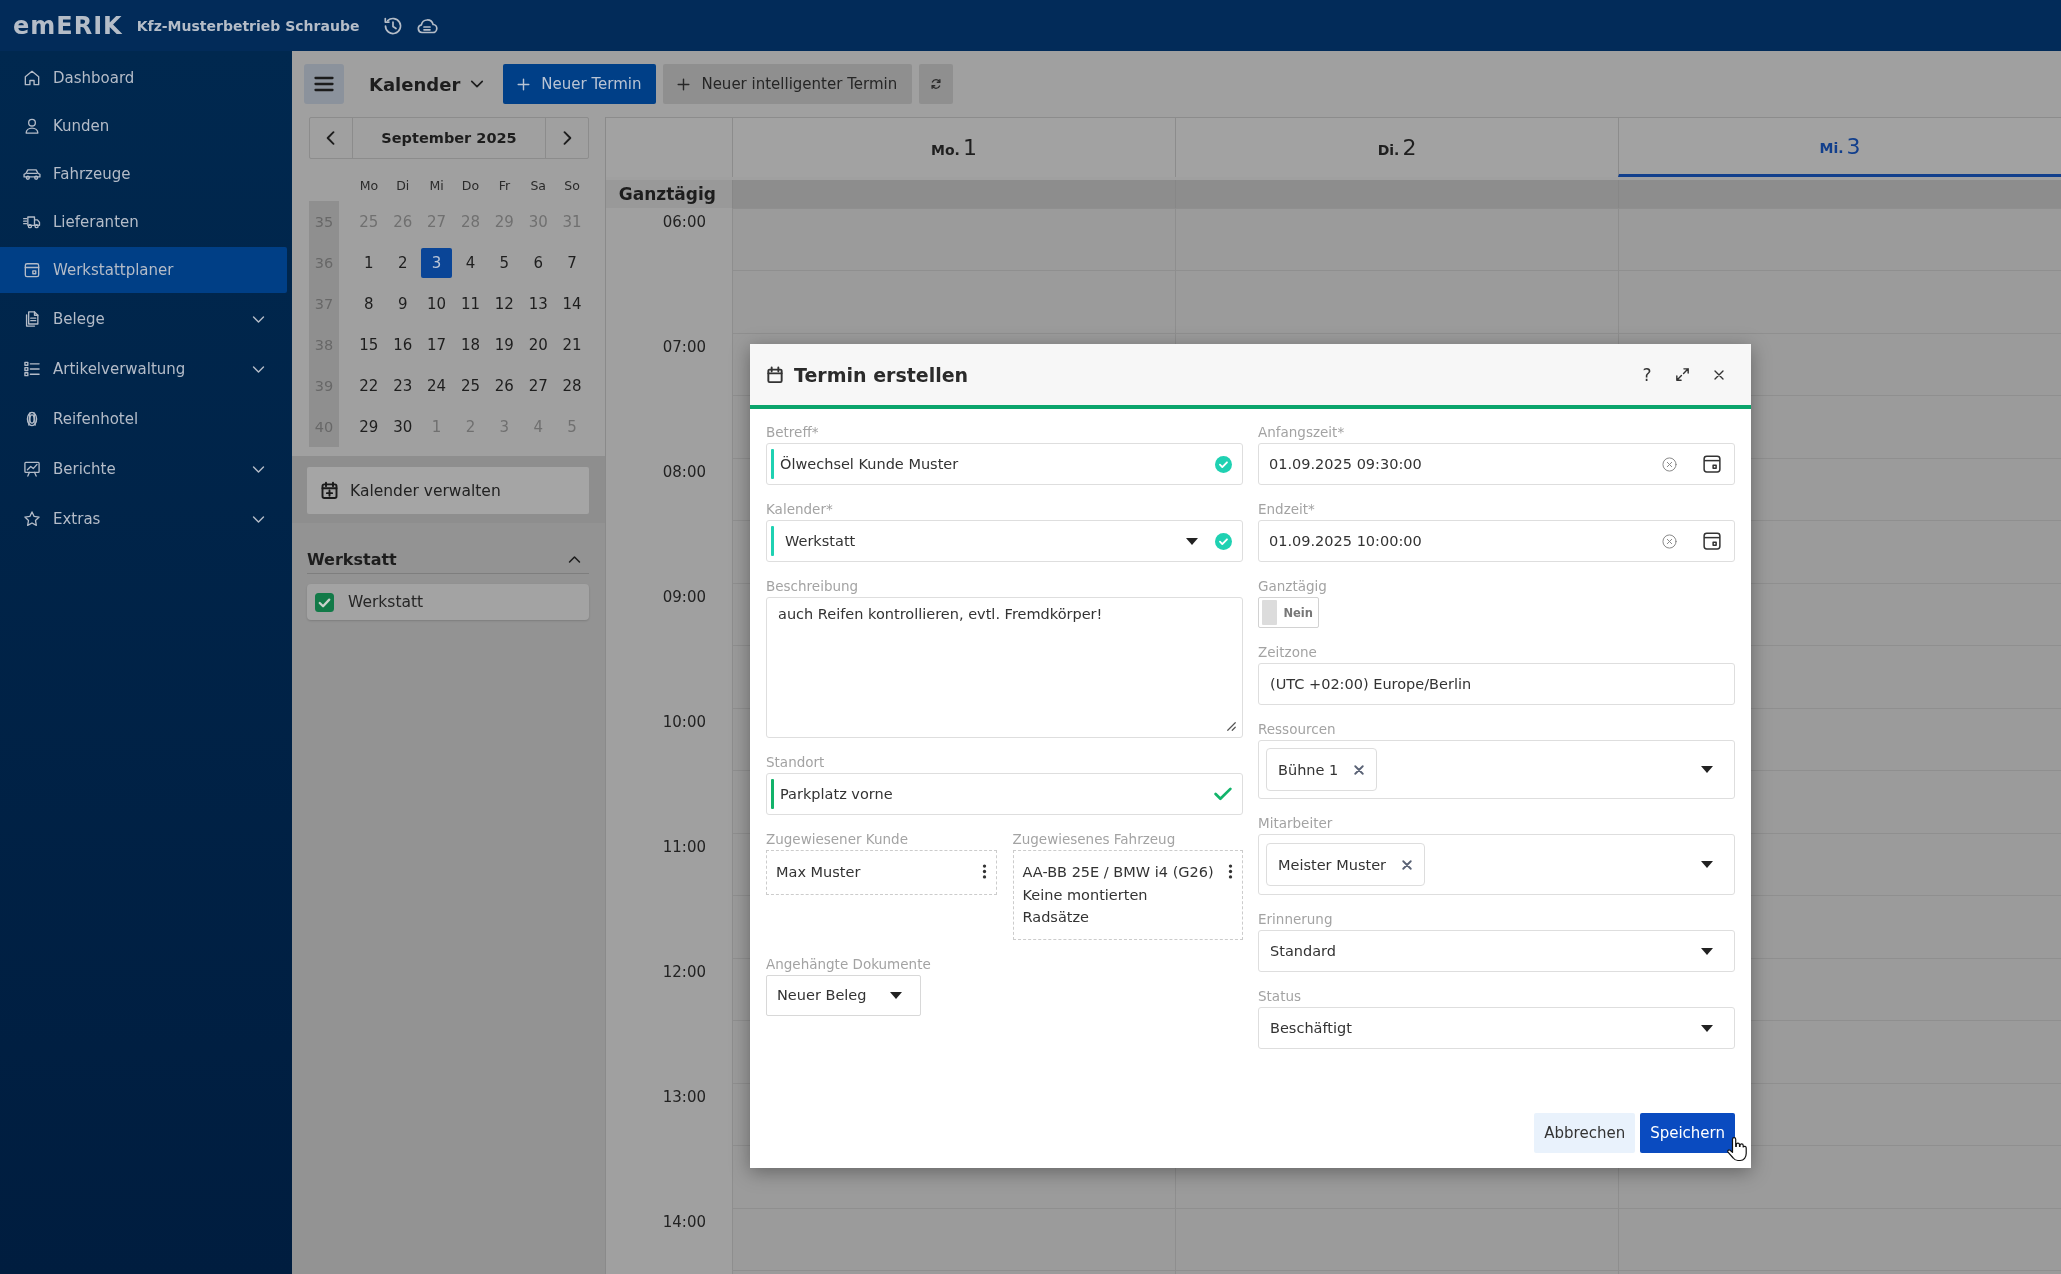  I want to click on day-header: Mi.3, so click(1839, 147).